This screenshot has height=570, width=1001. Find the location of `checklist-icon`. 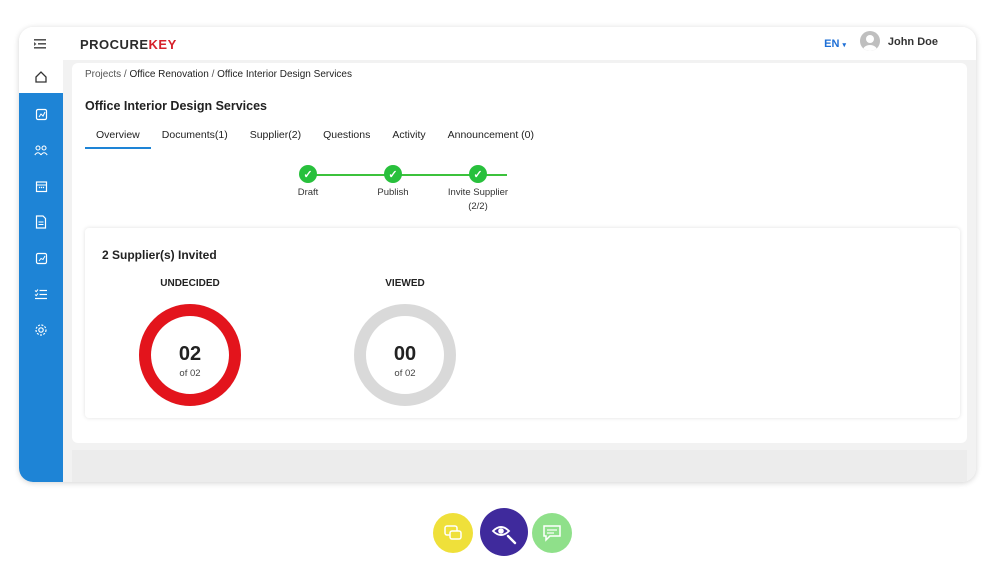

checklist-icon is located at coordinates (41, 294).